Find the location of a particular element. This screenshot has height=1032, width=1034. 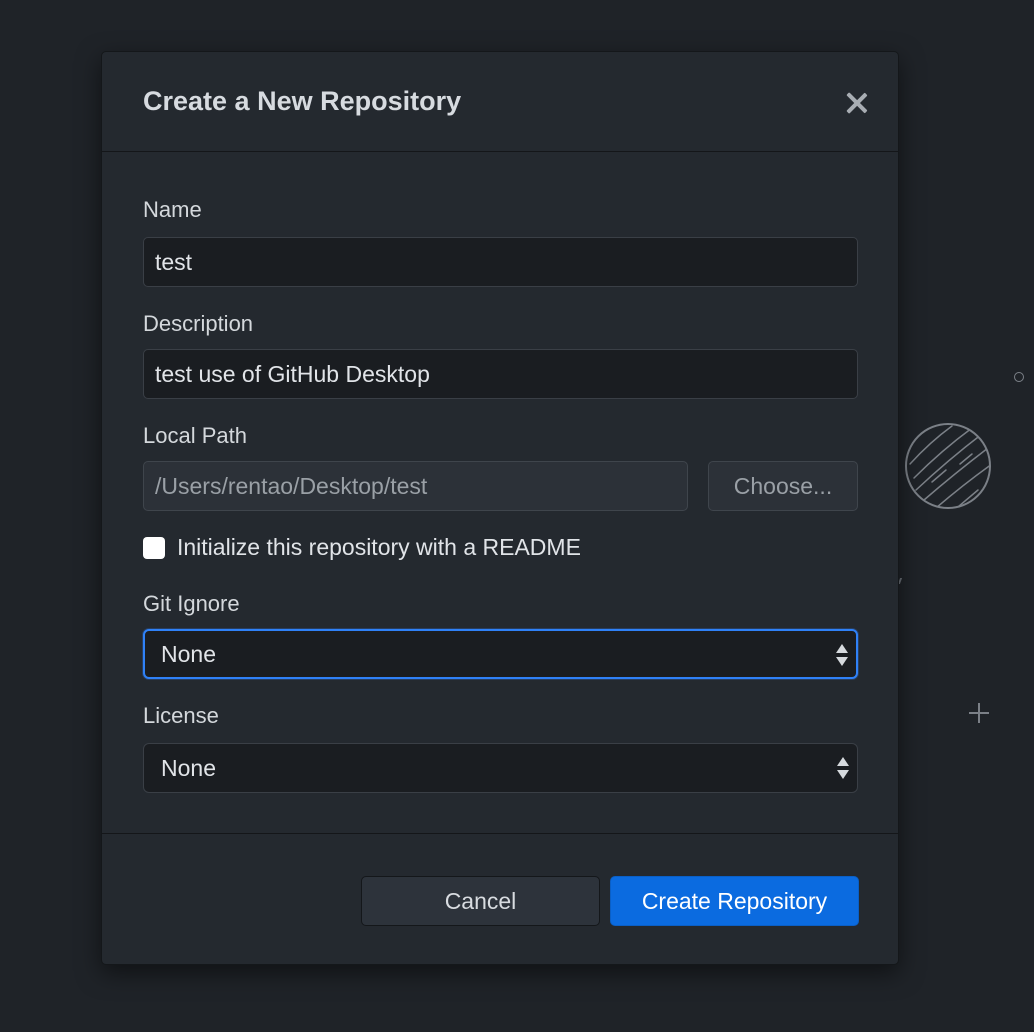

dialog-header: Create a New Repository is located at coordinates (500, 102).